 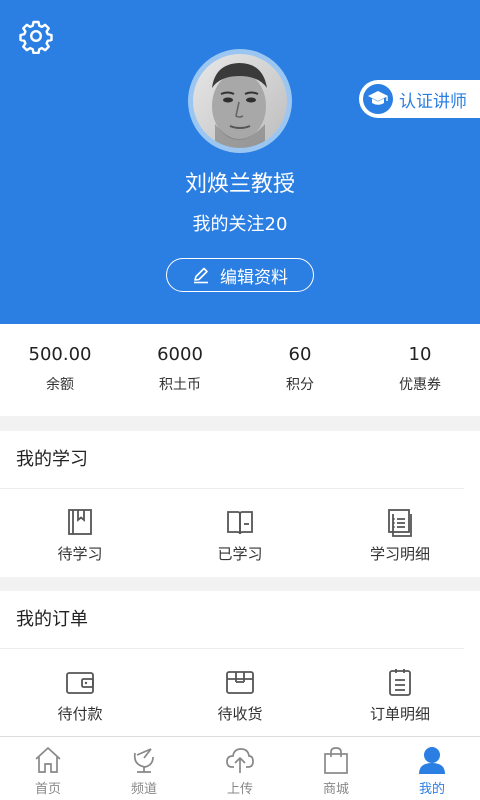 I want to click on satellite-dish-icon, so click(x=143, y=760).